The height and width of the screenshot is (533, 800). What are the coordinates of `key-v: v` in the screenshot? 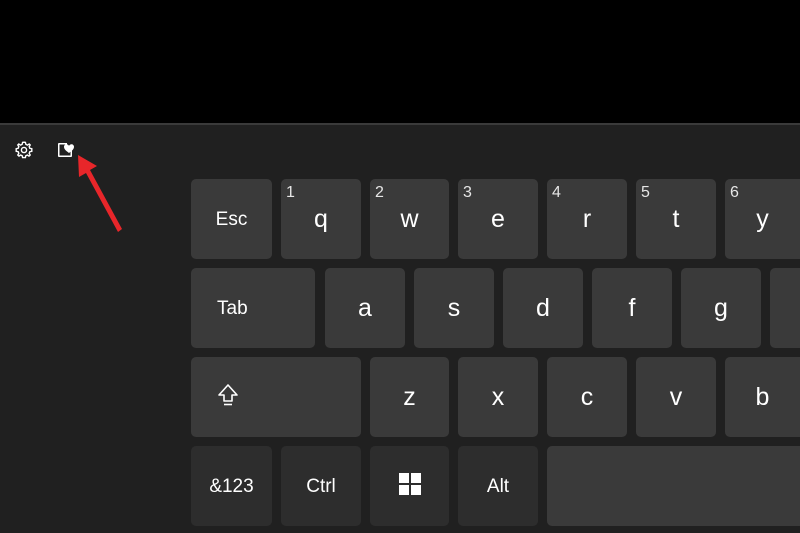 It's located at (676, 397).